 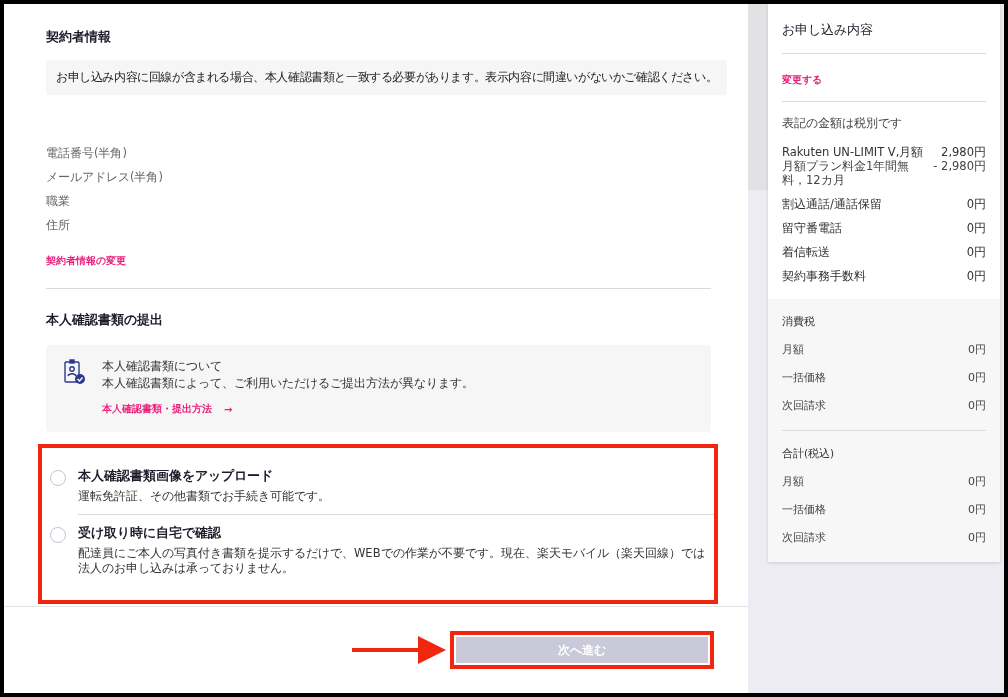 I want to click on document-methods-link: 本人確認書類・提出方法, so click(x=157, y=409).